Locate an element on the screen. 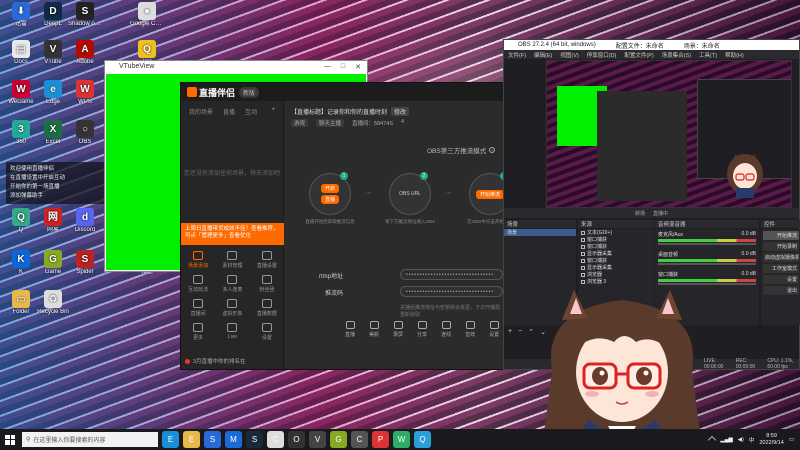 This screenshot has height=450, width=800. tool-互动玩法: 互动玩法 is located at coordinates (198, 284).